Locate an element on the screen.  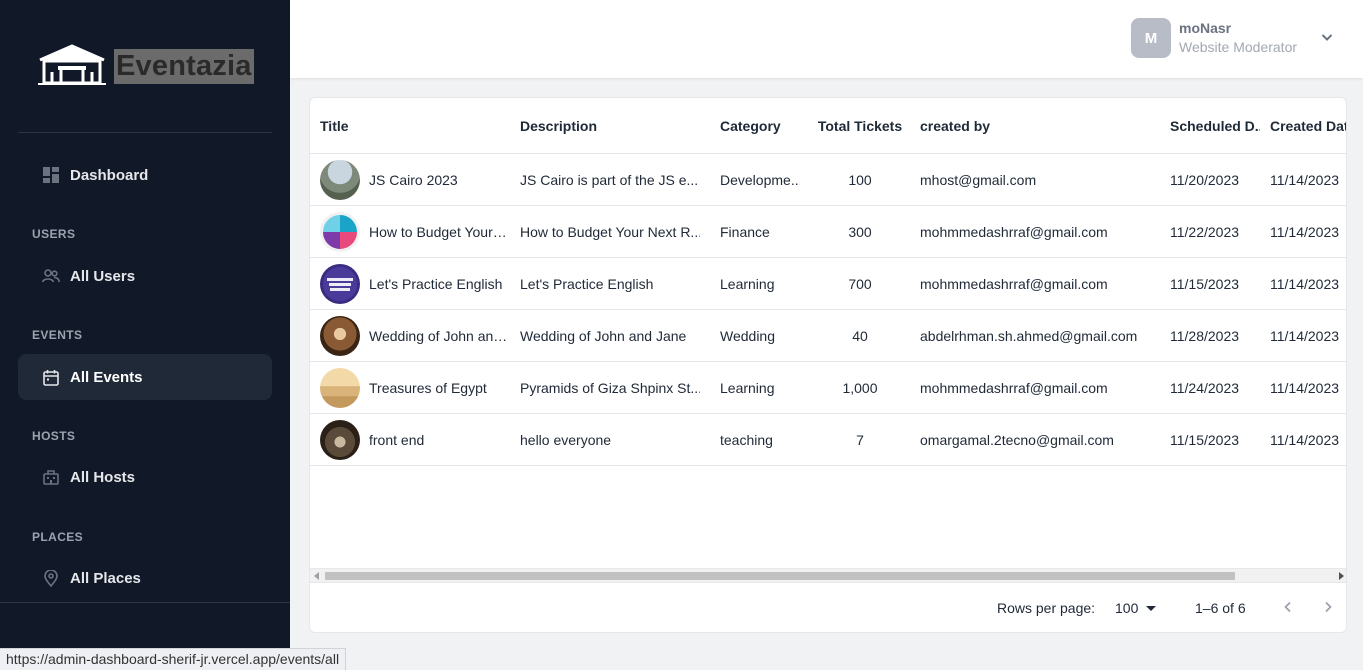
sidebar-item-label: All Hosts is located at coordinates (103, 477).